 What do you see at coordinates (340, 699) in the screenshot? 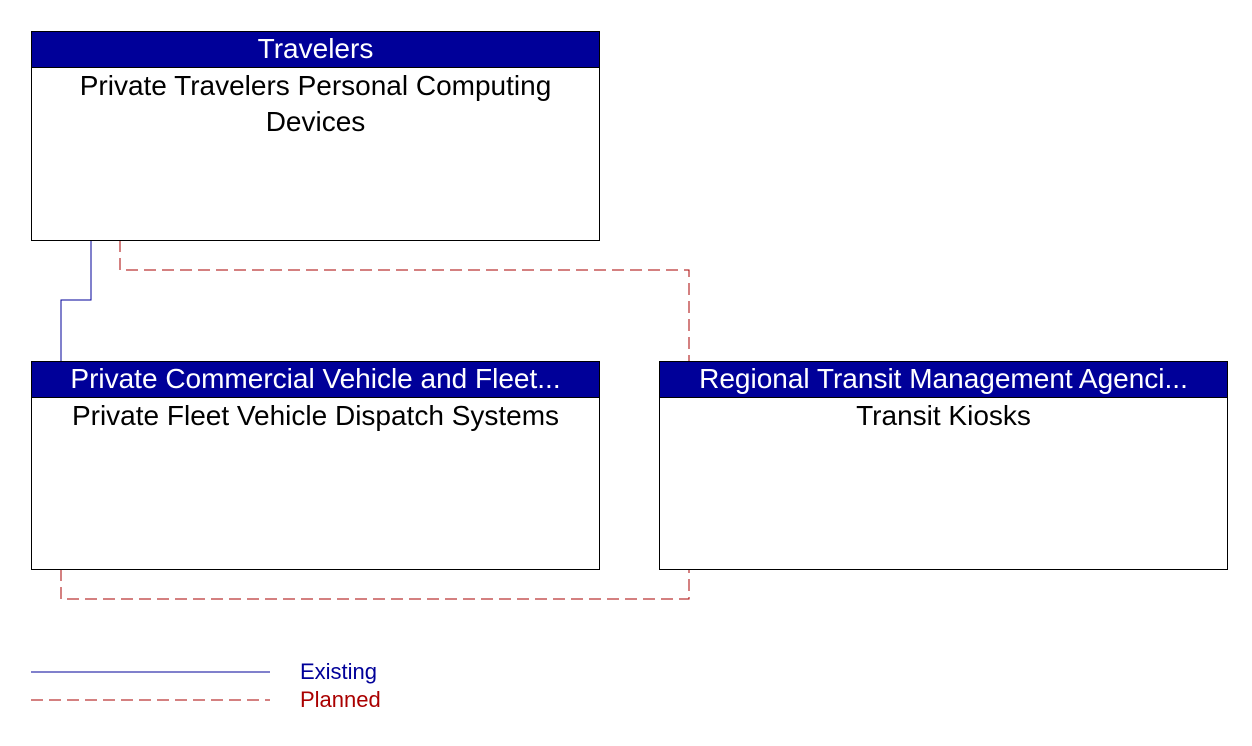
I see `legend-planned-label: Planned` at bounding box center [340, 699].